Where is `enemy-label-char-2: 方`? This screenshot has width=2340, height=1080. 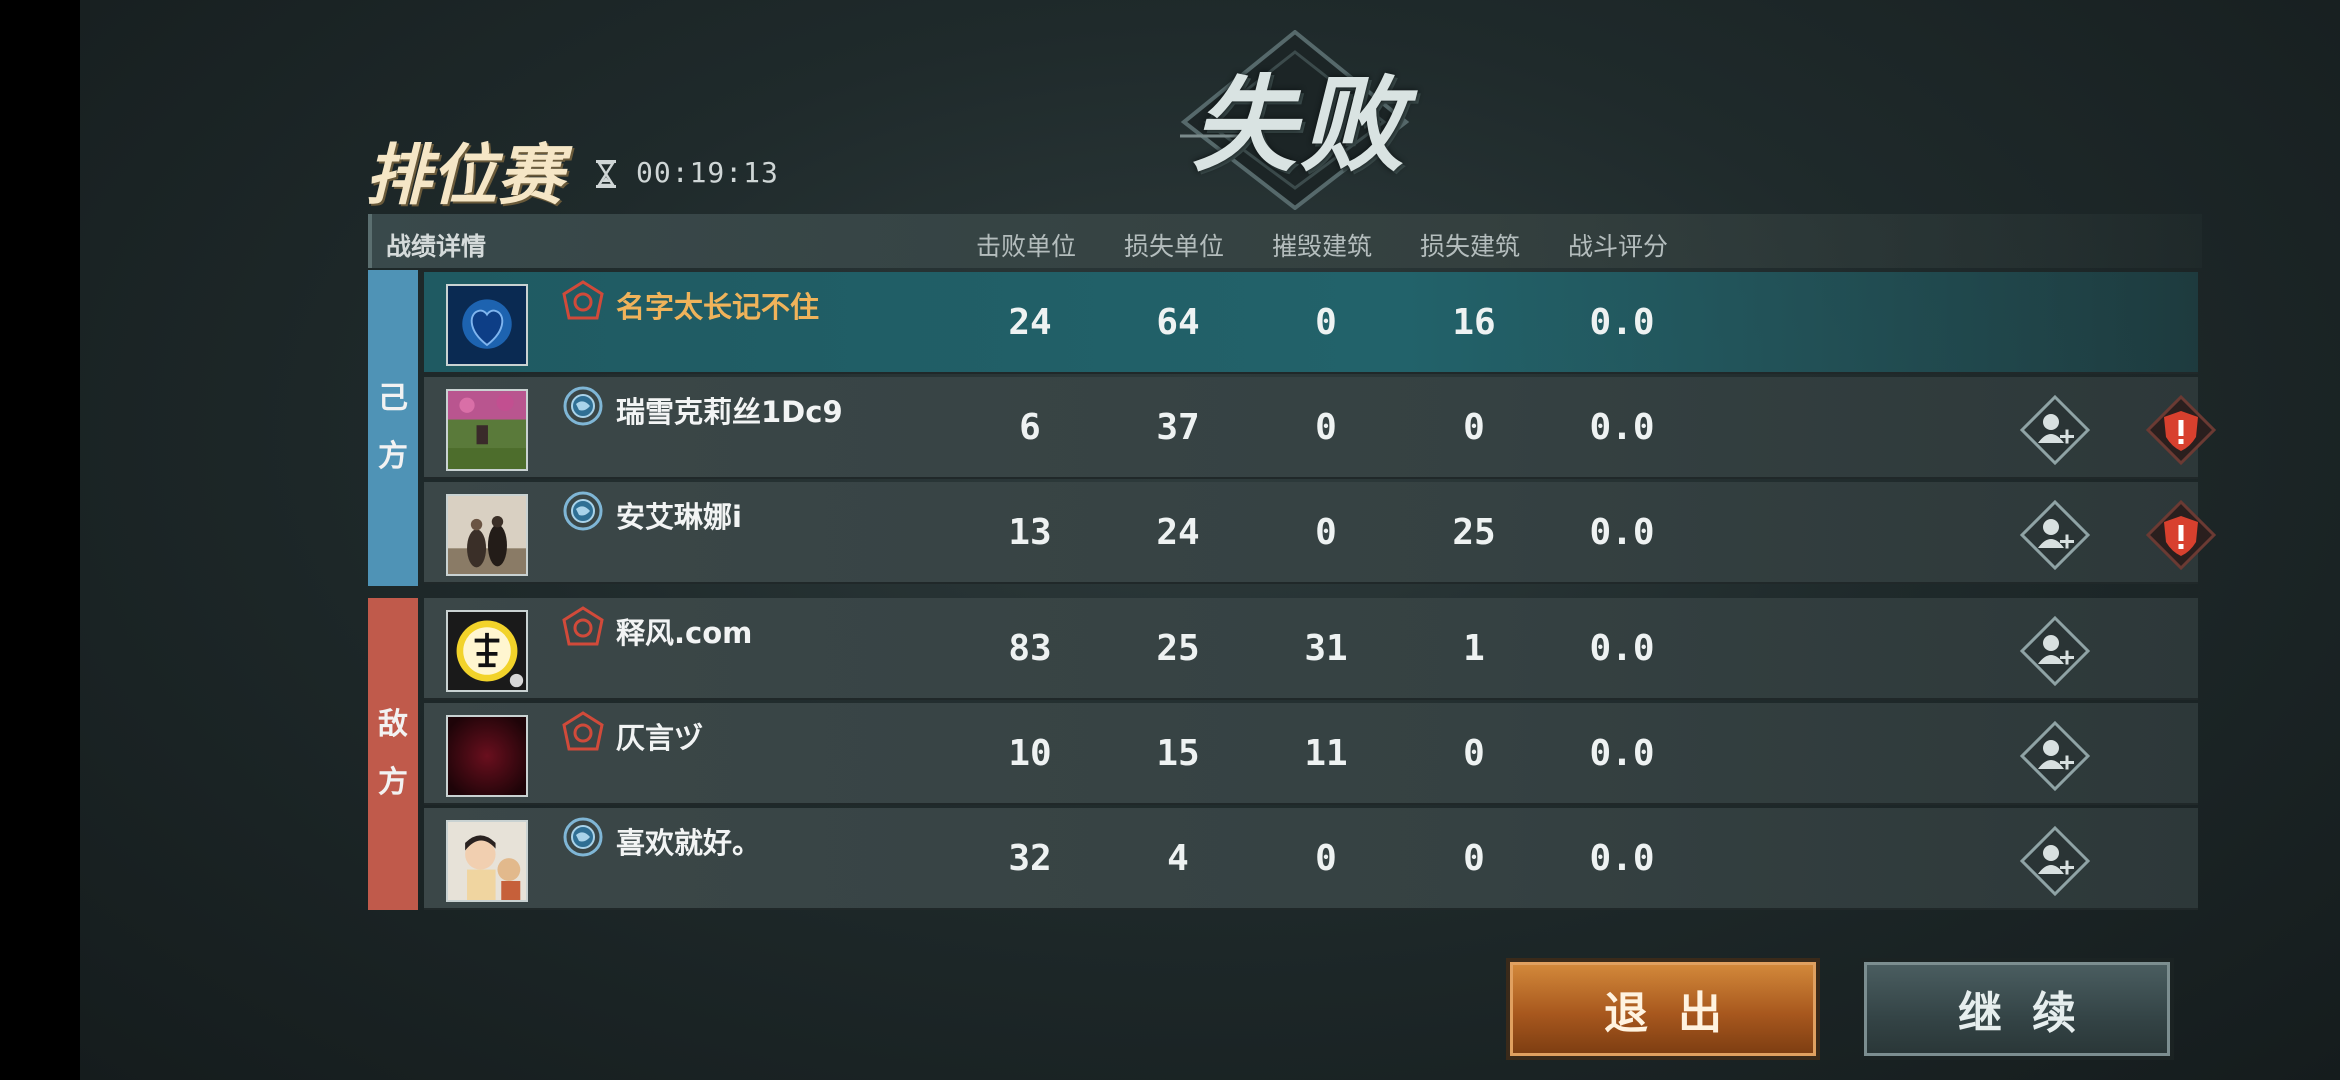
enemy-label-char-2: 方 is located at coordinates (393, 782).